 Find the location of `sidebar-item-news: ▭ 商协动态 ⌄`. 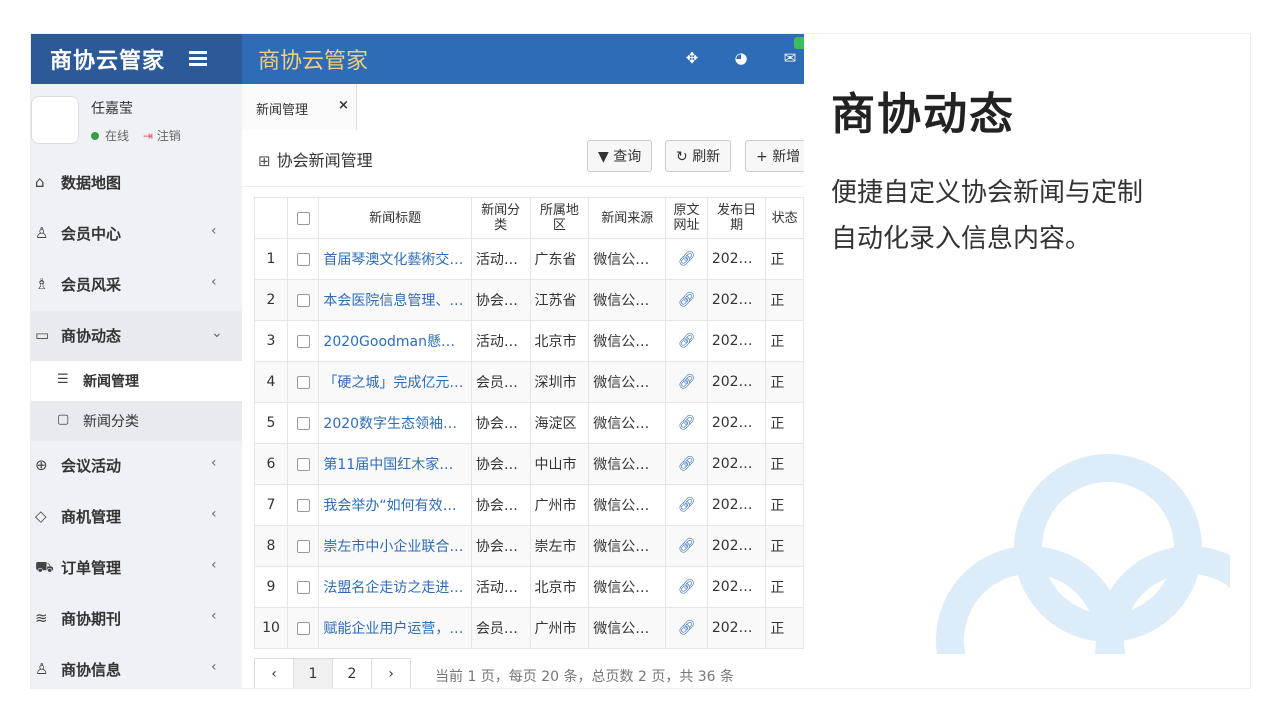

sidebar-item-news: ▭ 商协动态 ⌄ is located at coordinates (136, 336).